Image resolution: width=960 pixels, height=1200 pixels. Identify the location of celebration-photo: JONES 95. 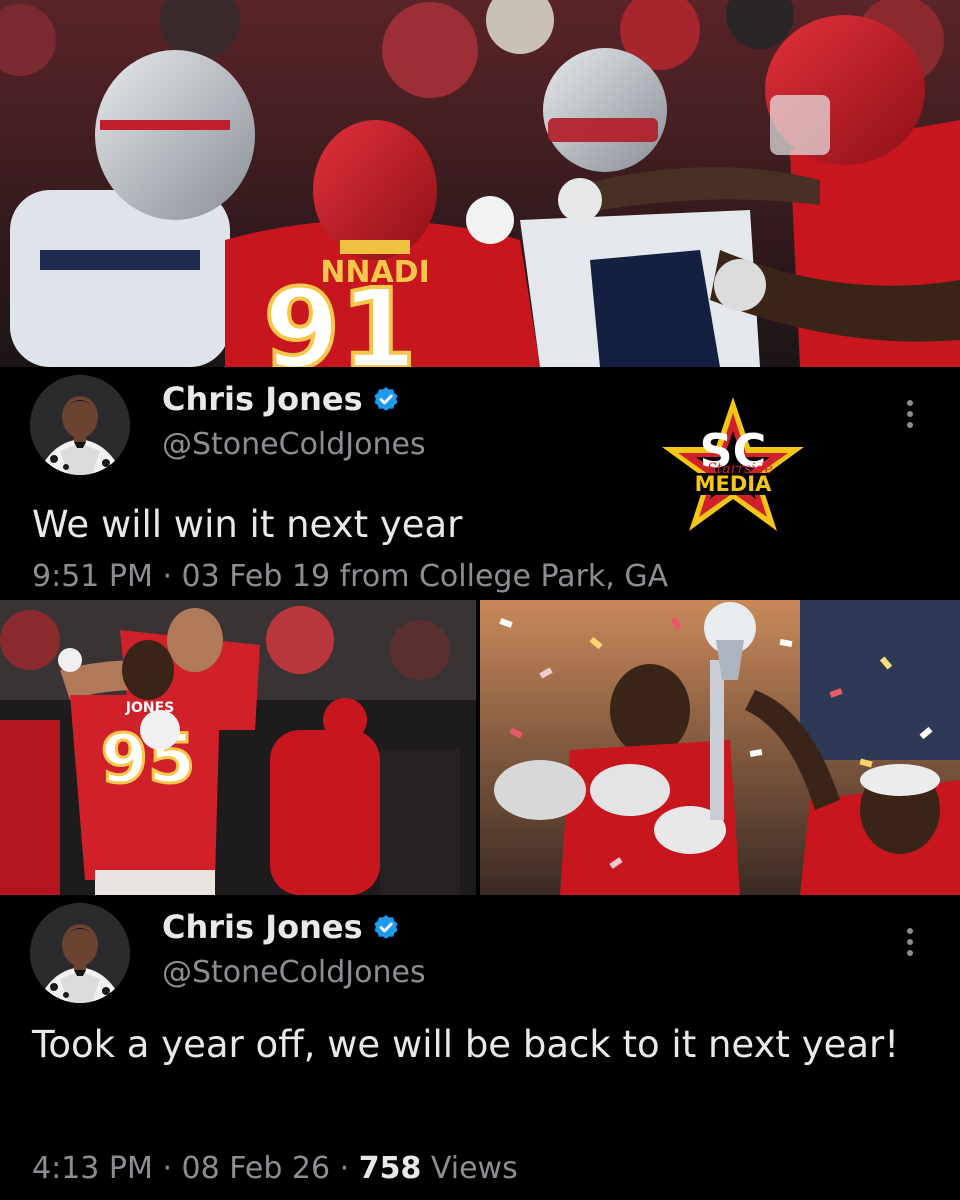
(238, 747).